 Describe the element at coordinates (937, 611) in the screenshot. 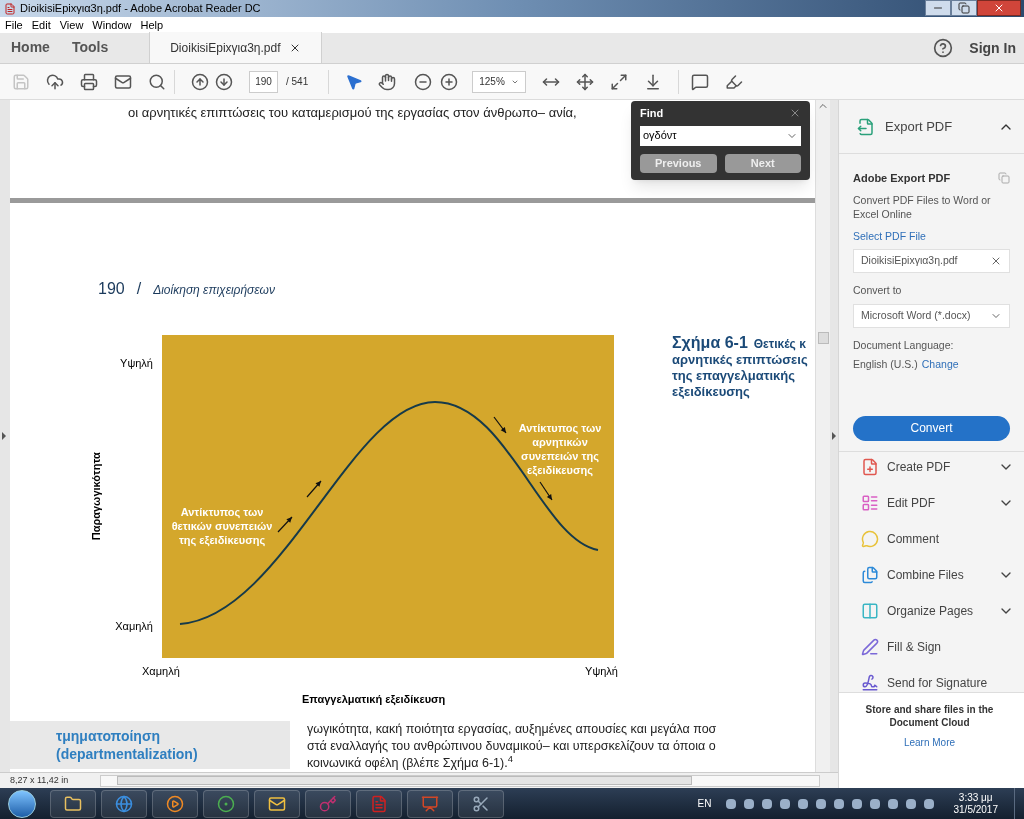

I see `tool-item: Organize Pages` at that location.